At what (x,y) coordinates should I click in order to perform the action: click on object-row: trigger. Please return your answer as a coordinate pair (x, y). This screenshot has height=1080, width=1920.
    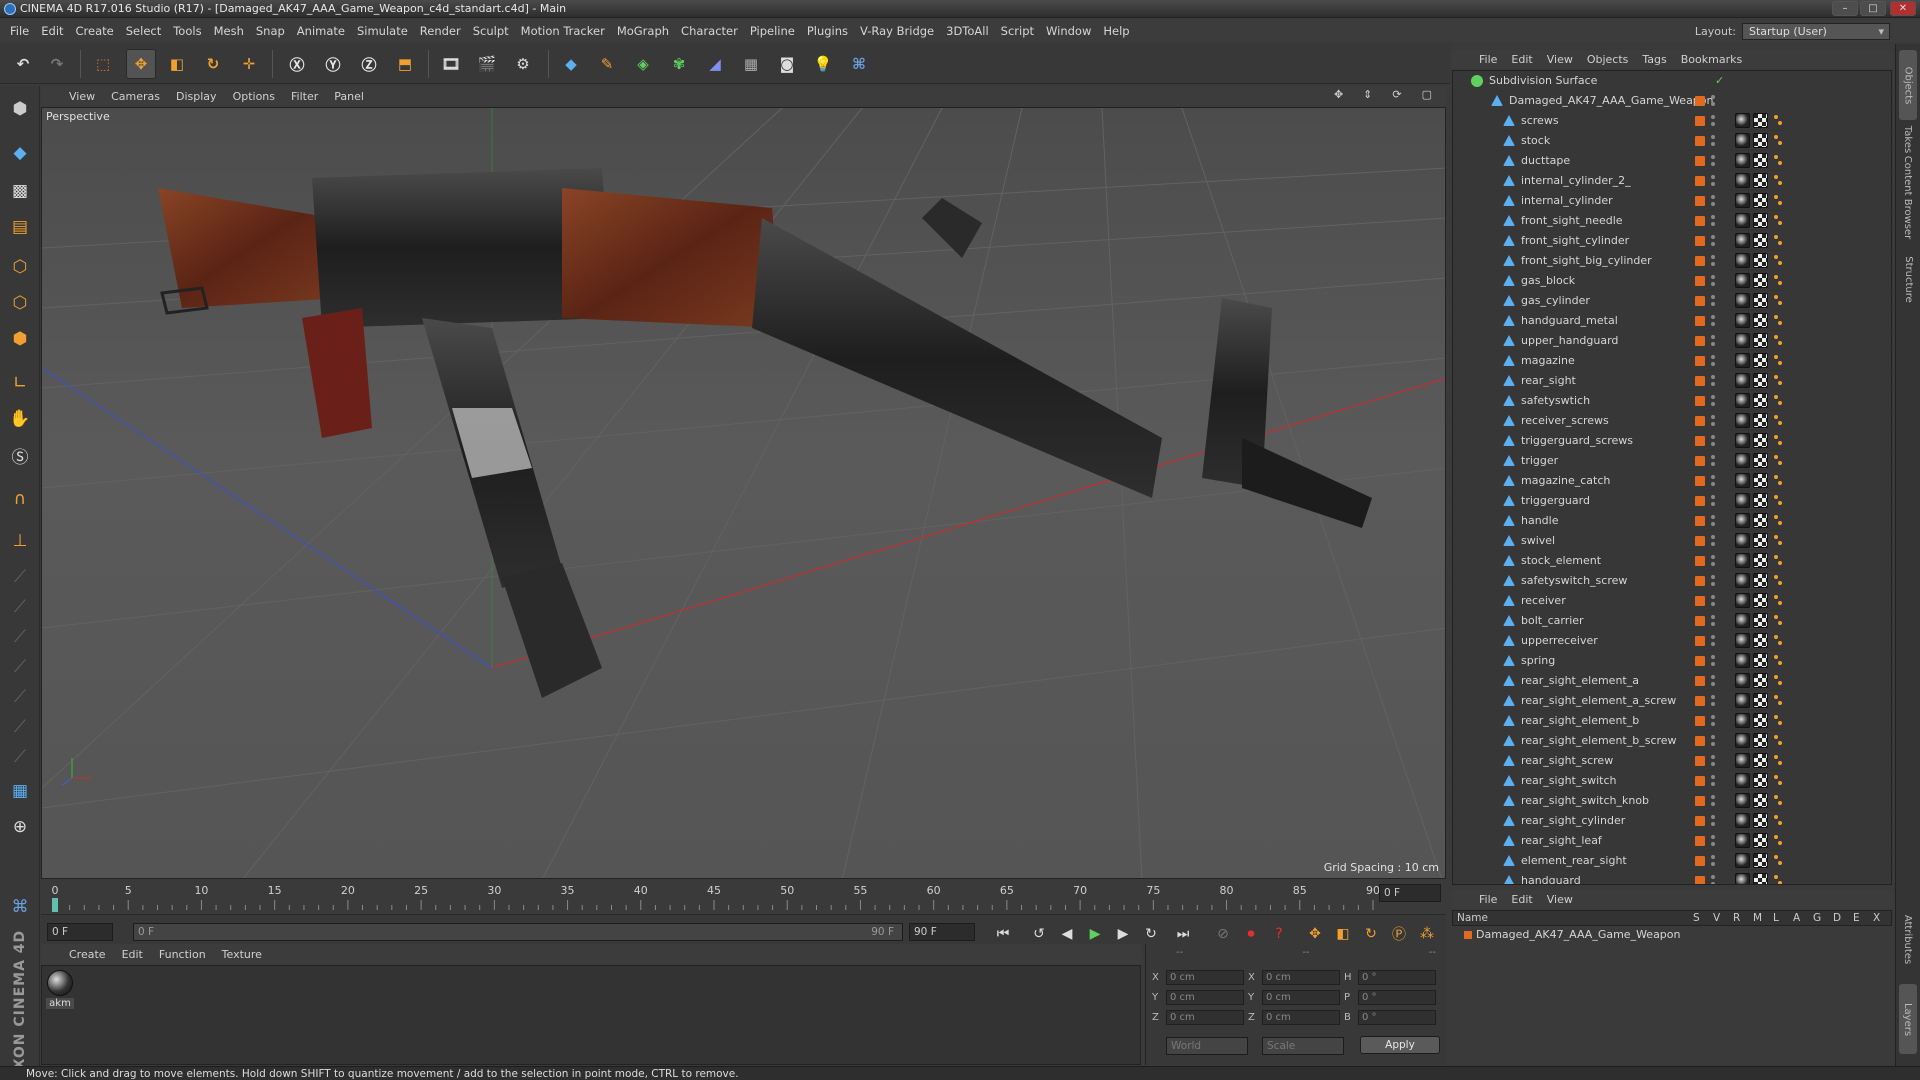
    Looking at the image, I should click on (1672, 461).